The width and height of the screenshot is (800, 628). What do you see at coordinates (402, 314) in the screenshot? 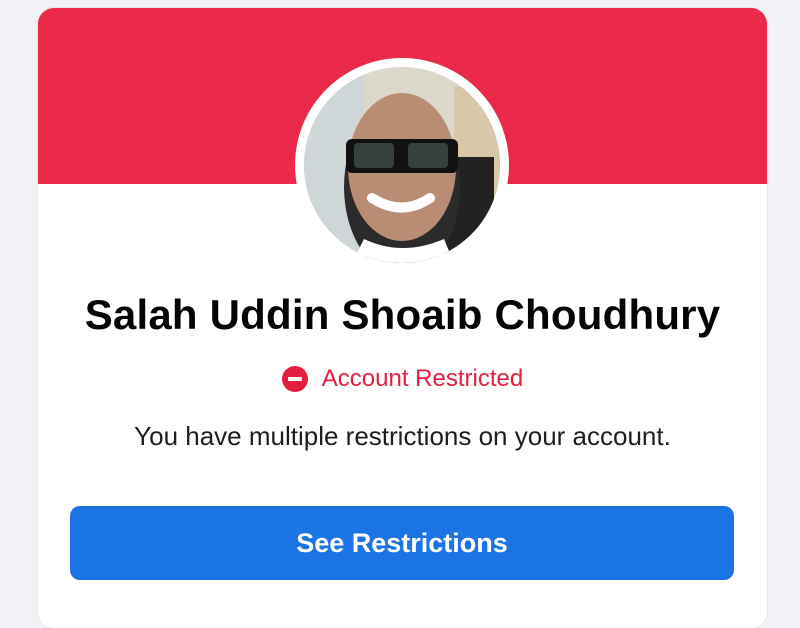
I see `profile-name: Salah Uddin Shoaib Choudhury` at bounding box center [402, 314].